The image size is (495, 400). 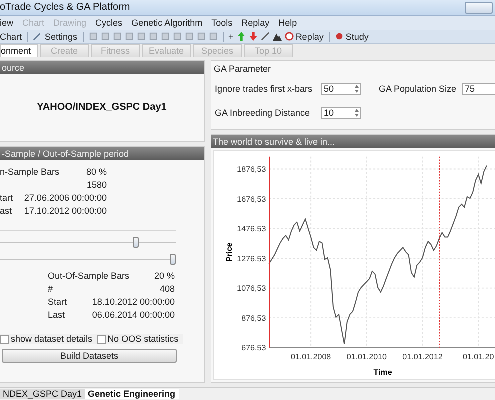 I want to click on panel-header: -Sample / Out-of-Sample period, so click(x=102, y=153).